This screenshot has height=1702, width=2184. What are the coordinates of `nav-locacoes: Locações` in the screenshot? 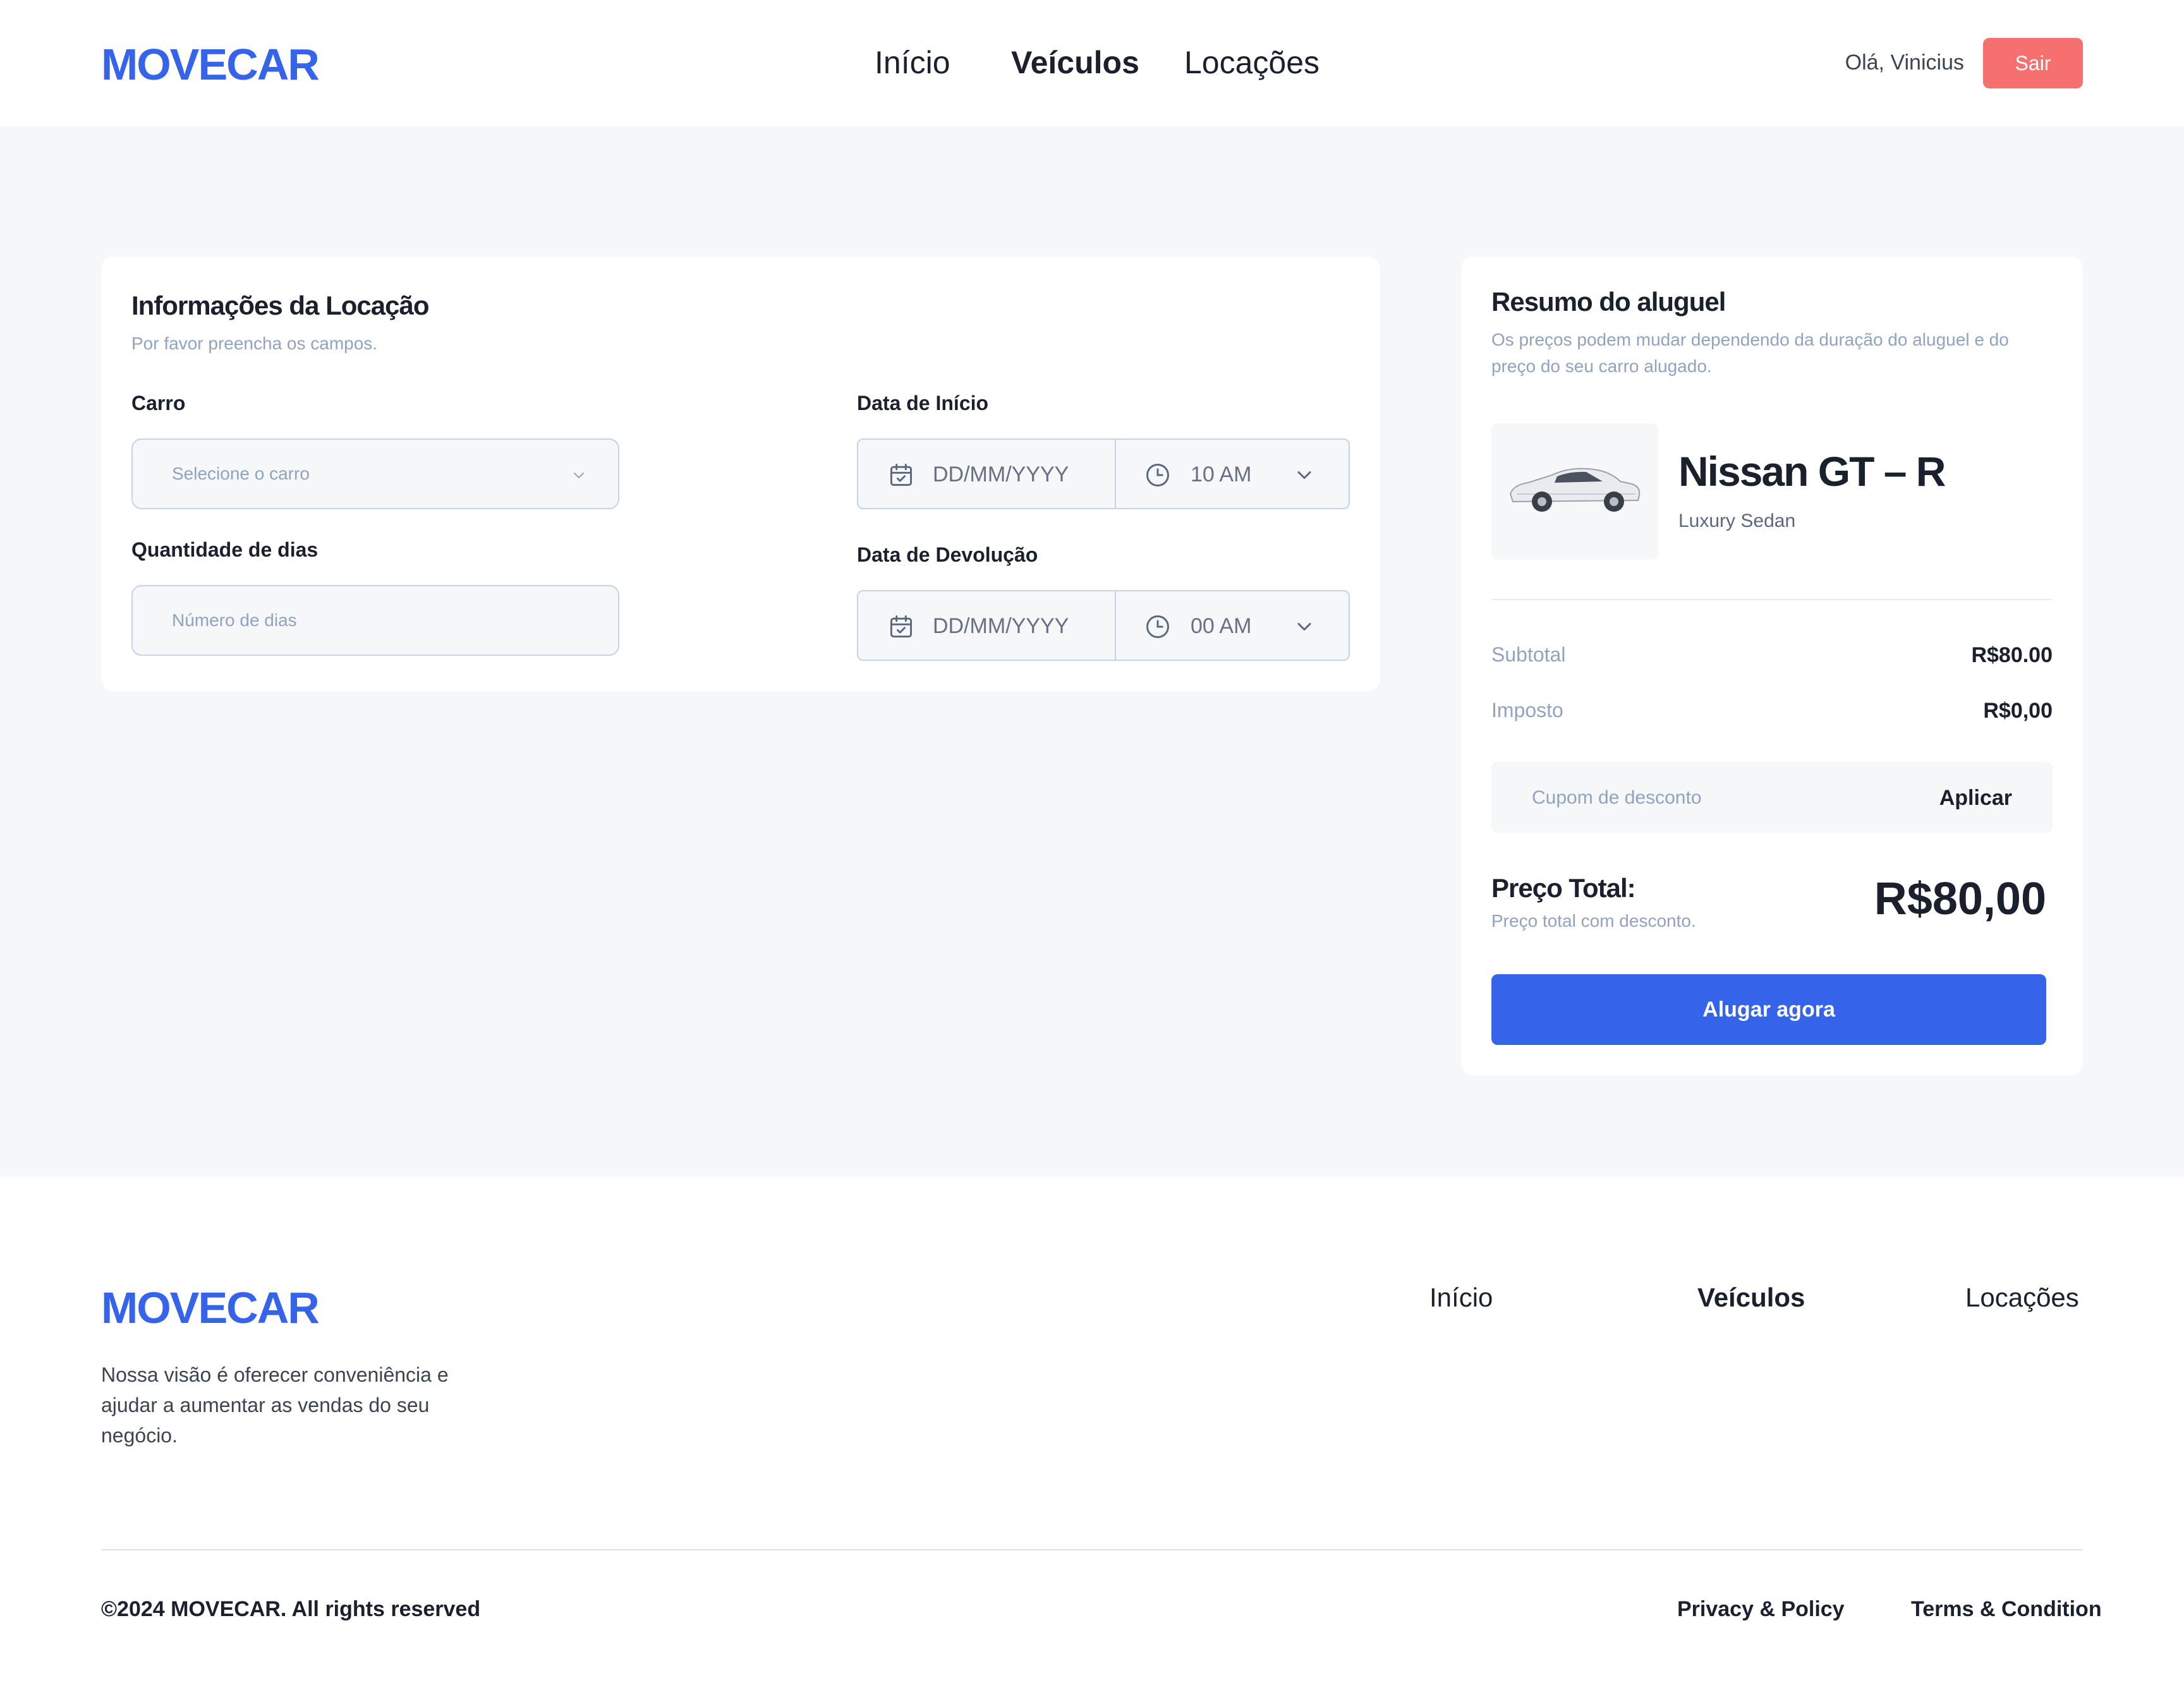 It's located at (1252, 62).